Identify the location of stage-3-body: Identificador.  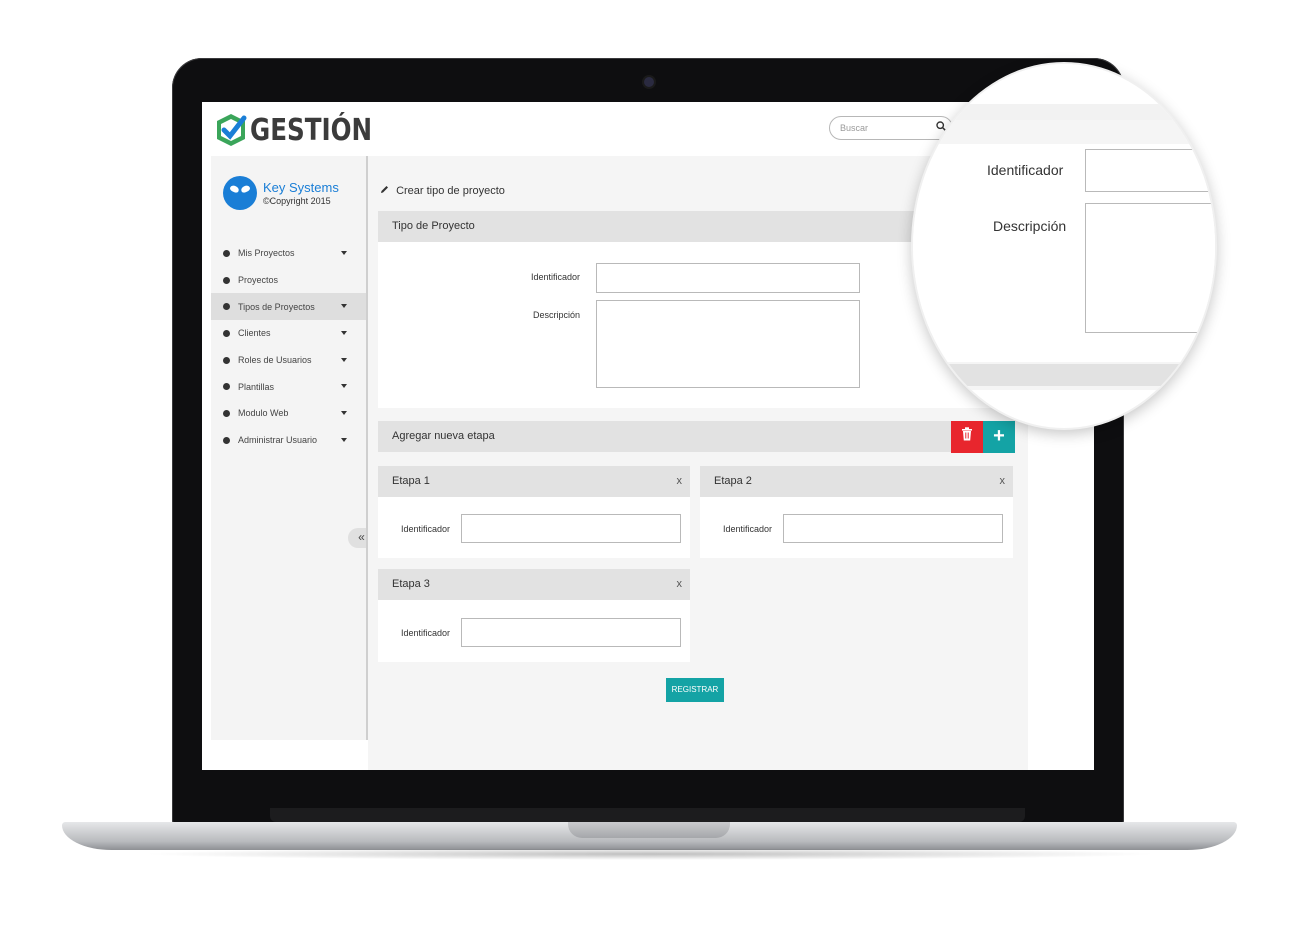
(534, 631).